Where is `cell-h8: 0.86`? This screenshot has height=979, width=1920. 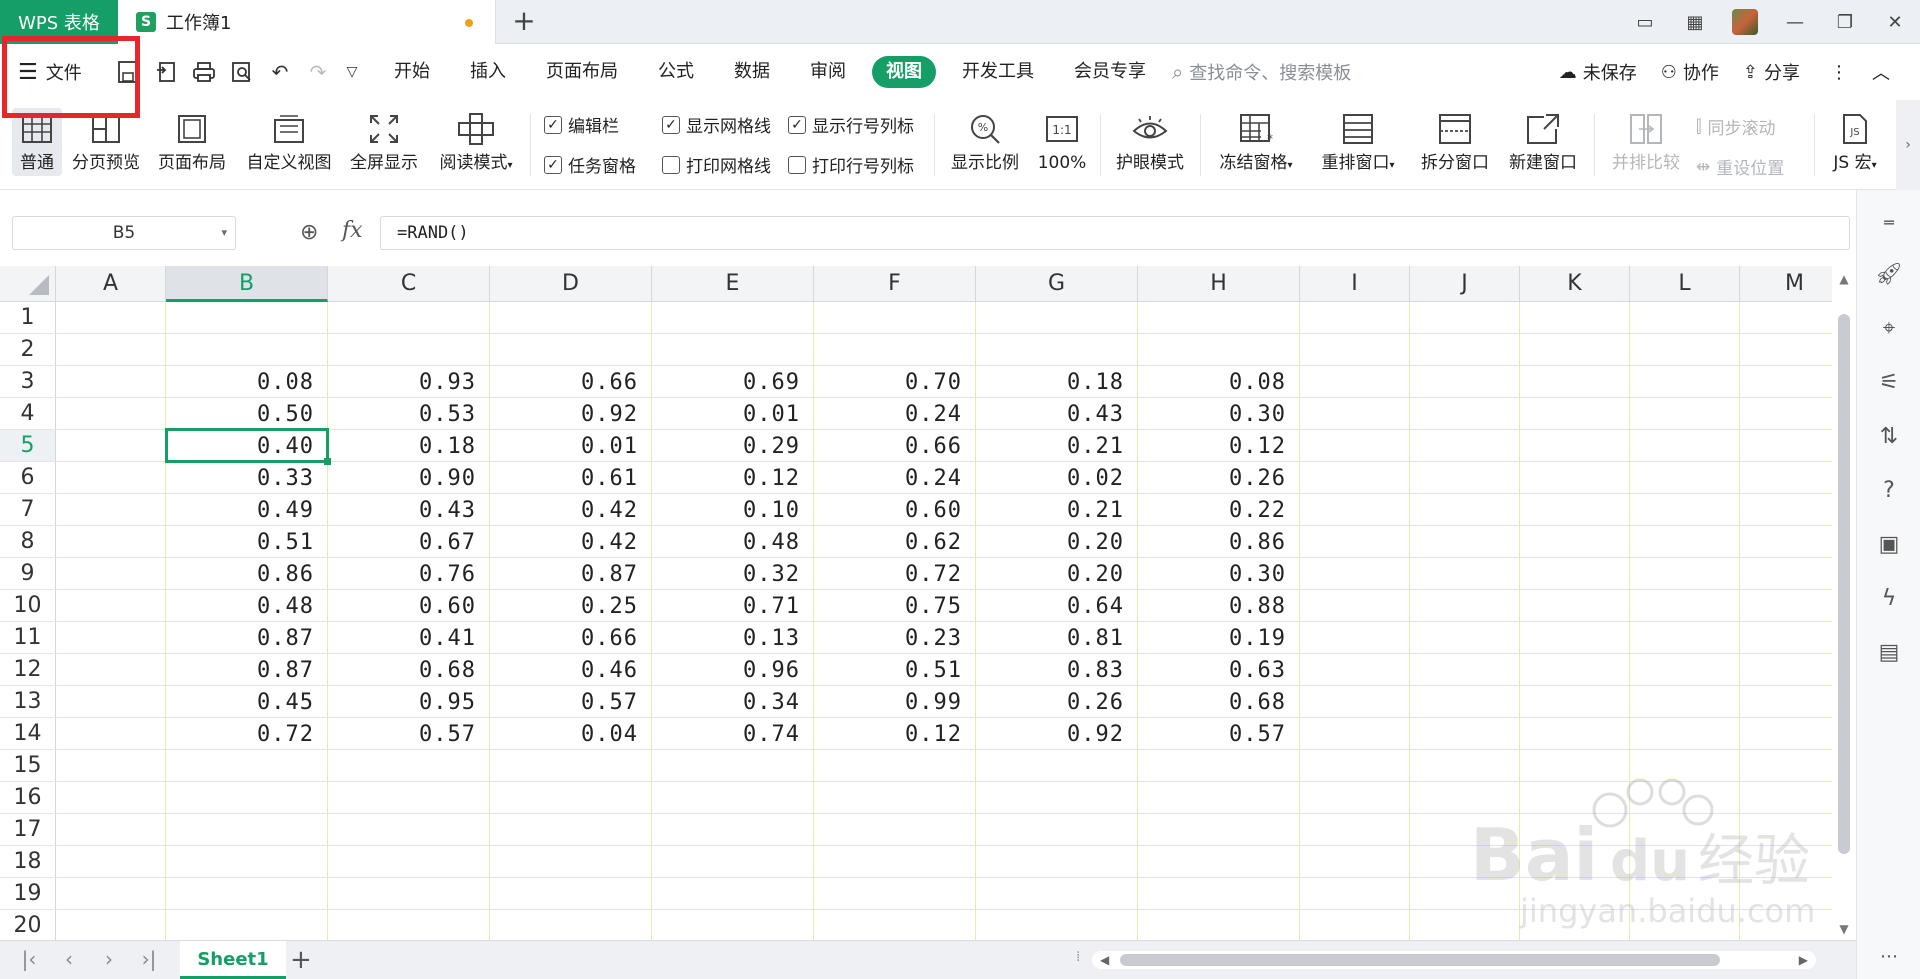 cell-h8: 0.86 is located at coordinates (1219, 542).